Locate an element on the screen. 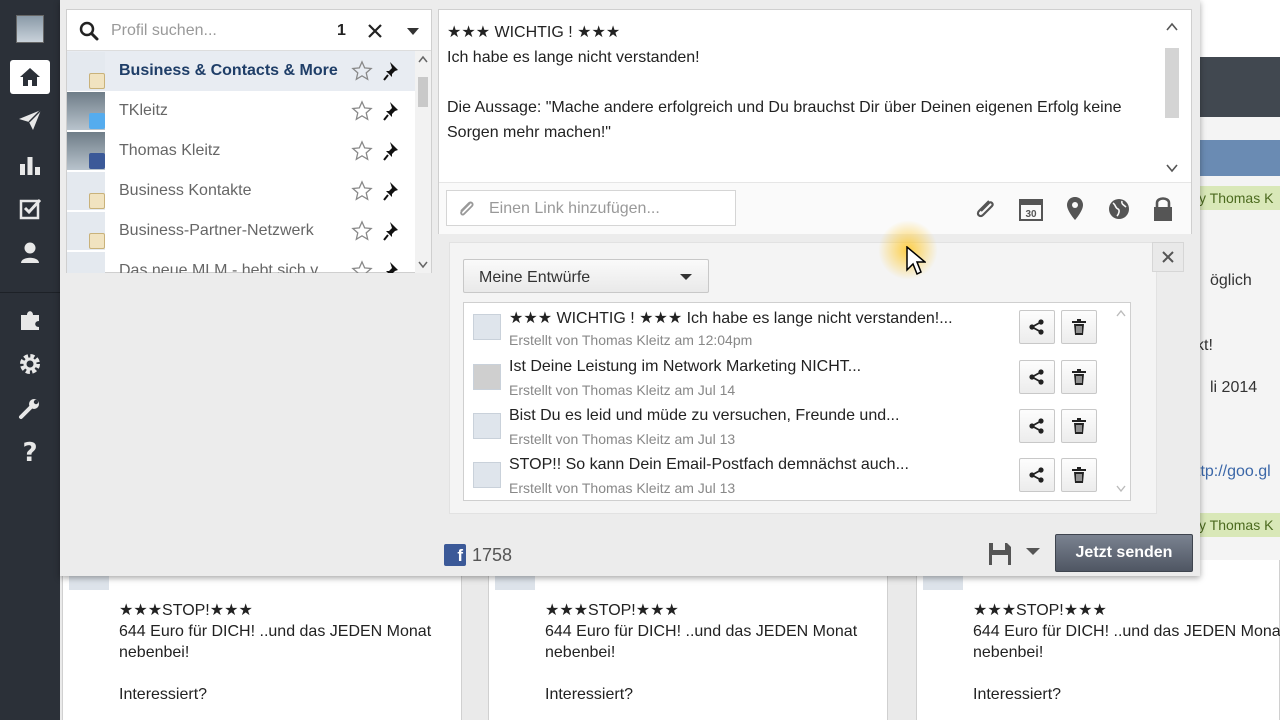 The width and height of the screenshot is (1280, 720). save-options-caret-icon is located at coordinates (1033, 551).